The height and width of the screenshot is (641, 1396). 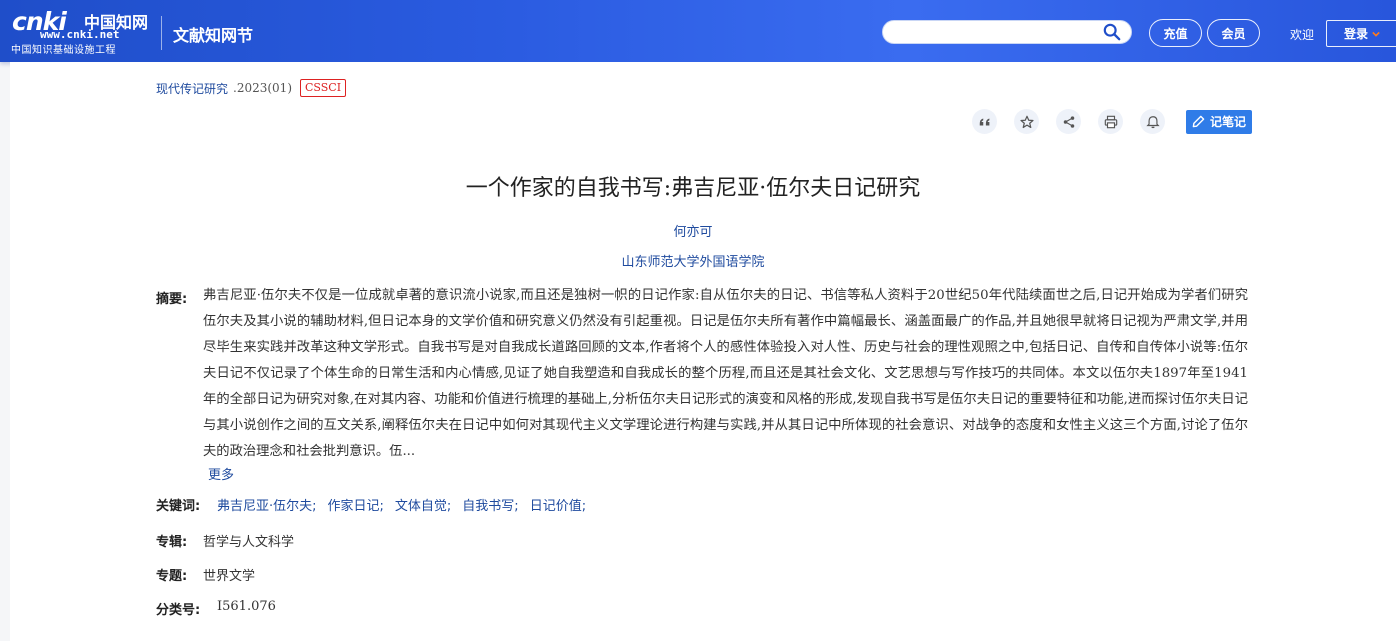 What do you see at coordinates (1233, 33) in the screenshot?
I see `member-button: 会员` at bounding box center [1233, 33].